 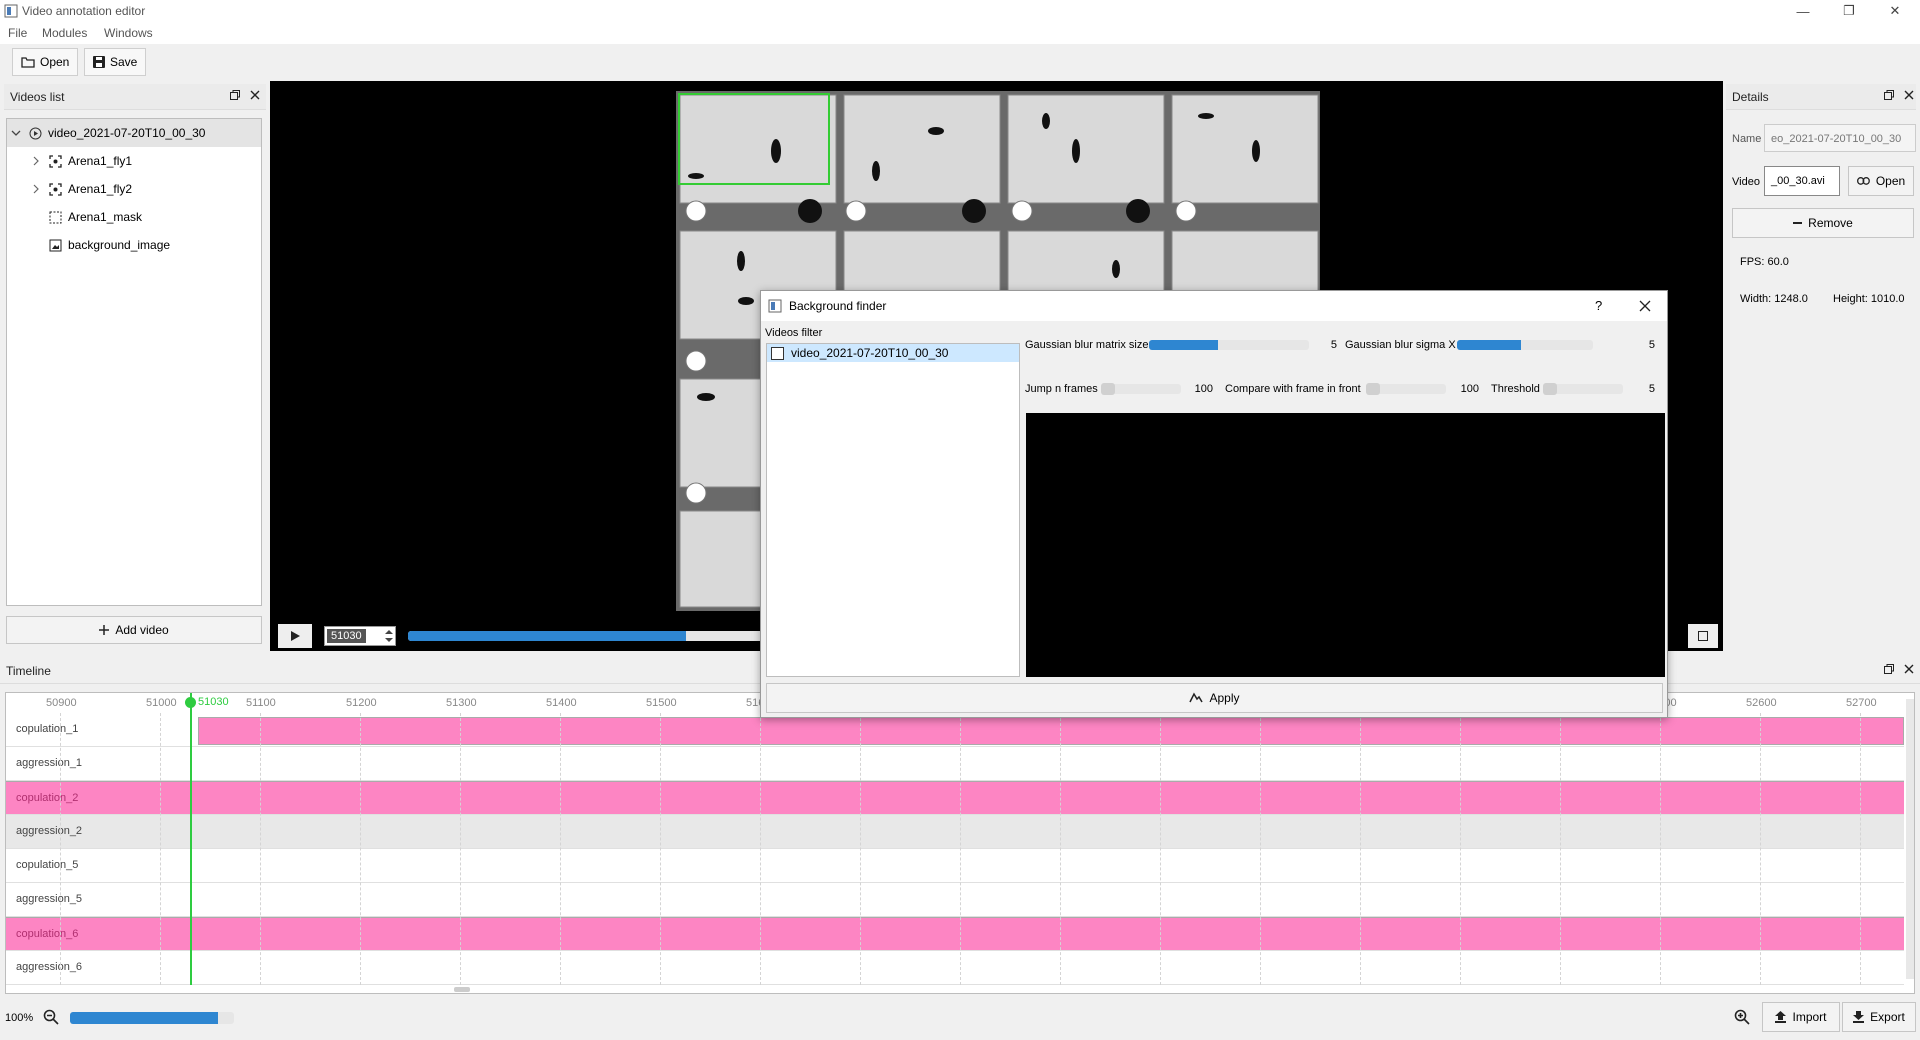 I want to click on jump-frames-slider, so click(x=1141, y=389).